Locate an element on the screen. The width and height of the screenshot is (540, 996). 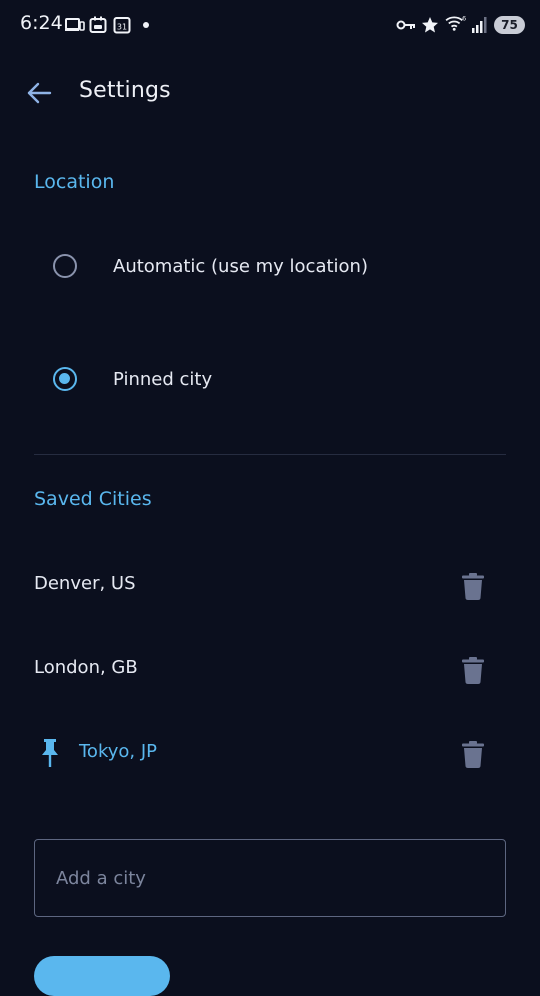
radio-pinned-city: Pinned city is located at coordinates (270, 381).